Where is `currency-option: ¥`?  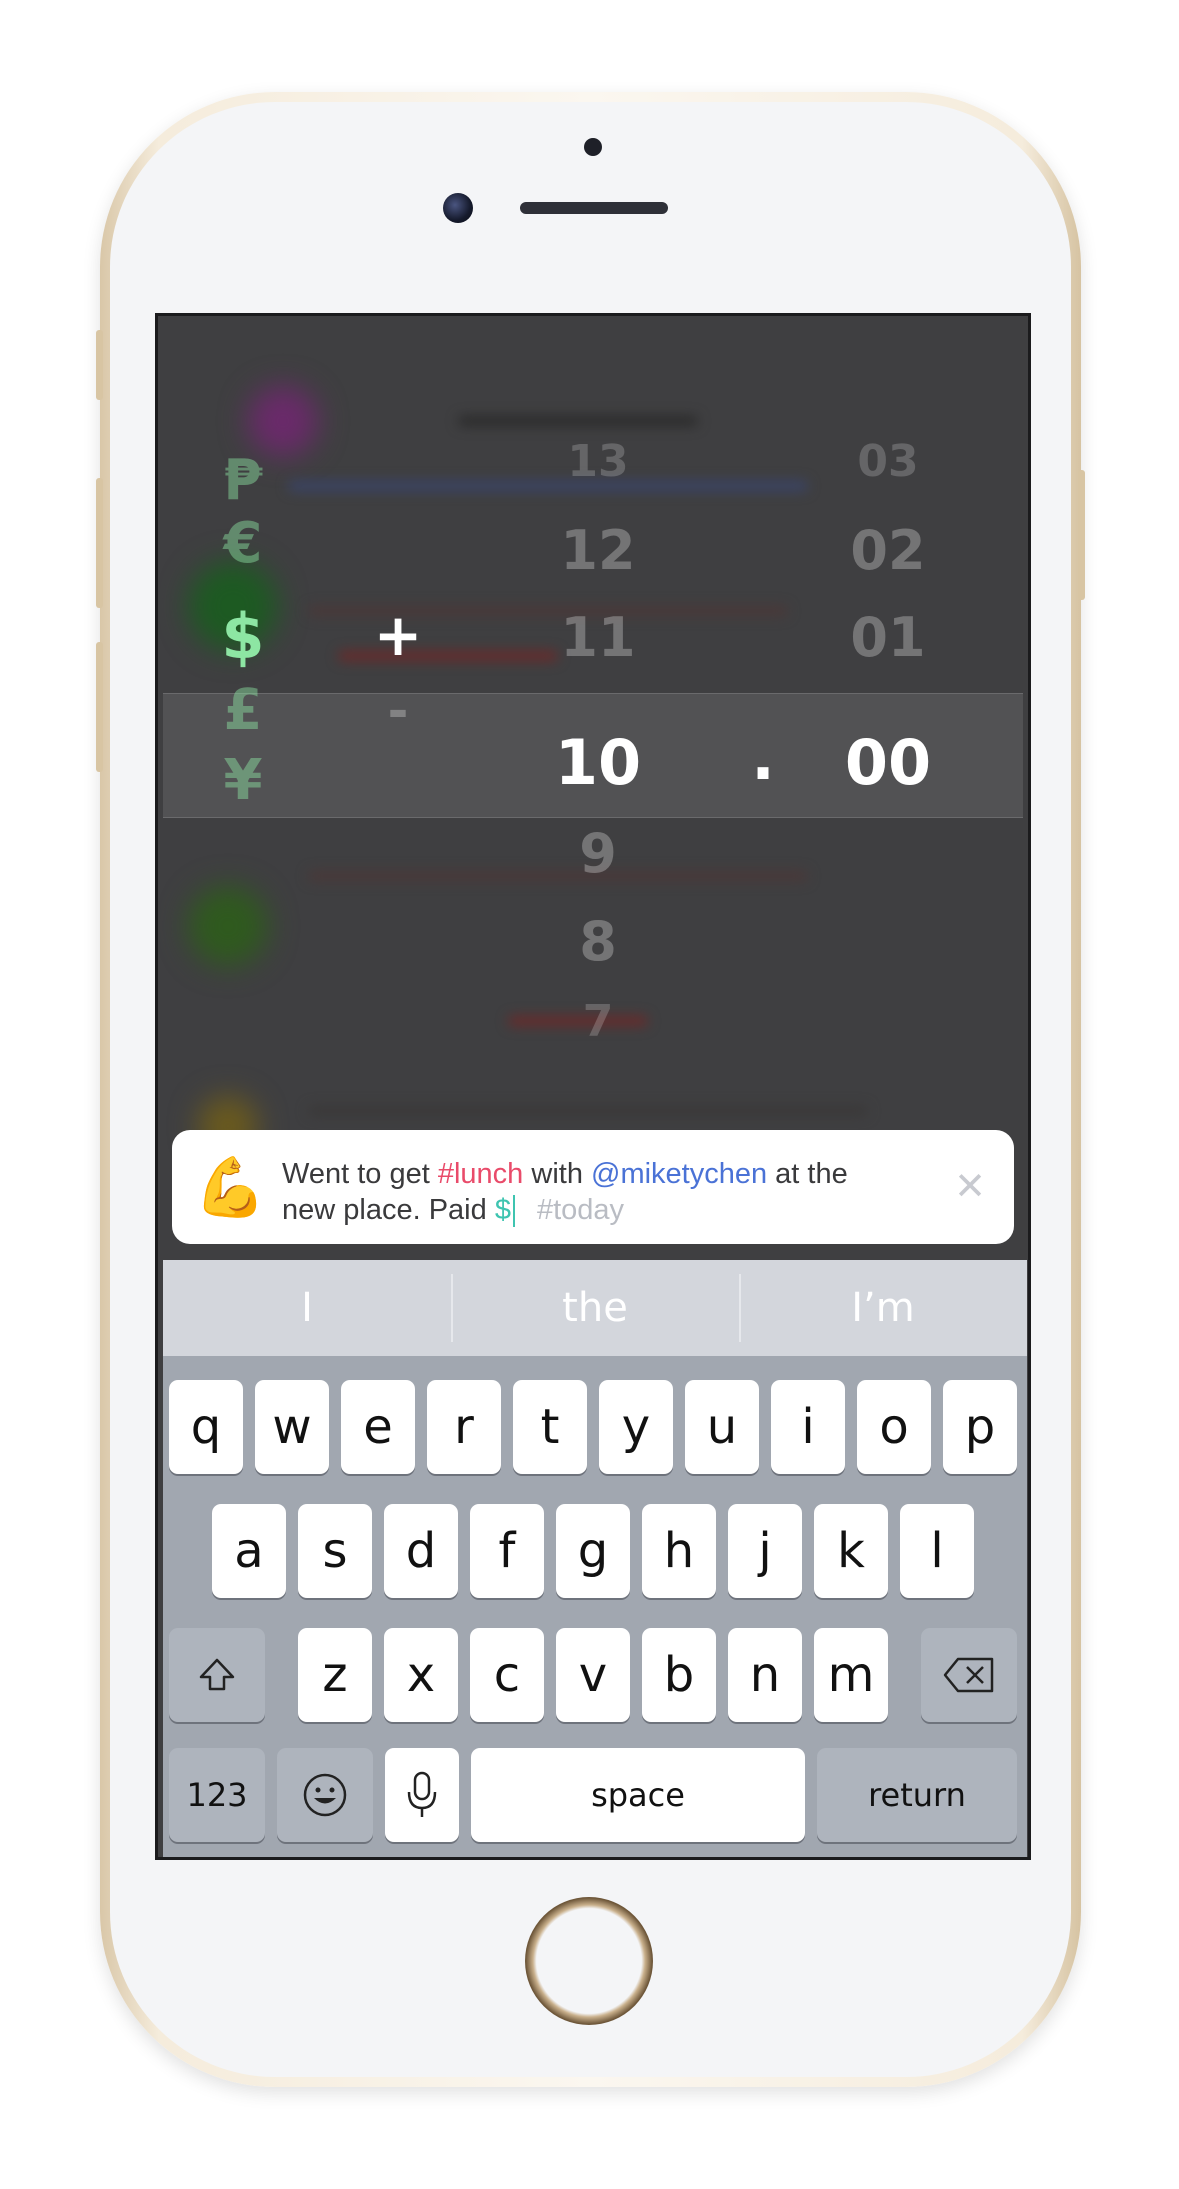 currency-option: ¥ is located at coordinates (243, 780).